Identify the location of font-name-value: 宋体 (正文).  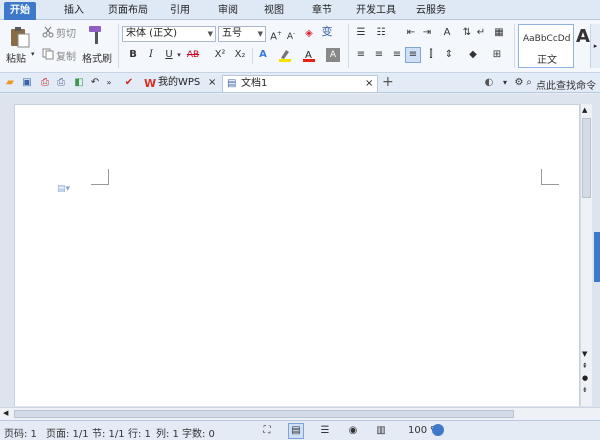
(151, 33).